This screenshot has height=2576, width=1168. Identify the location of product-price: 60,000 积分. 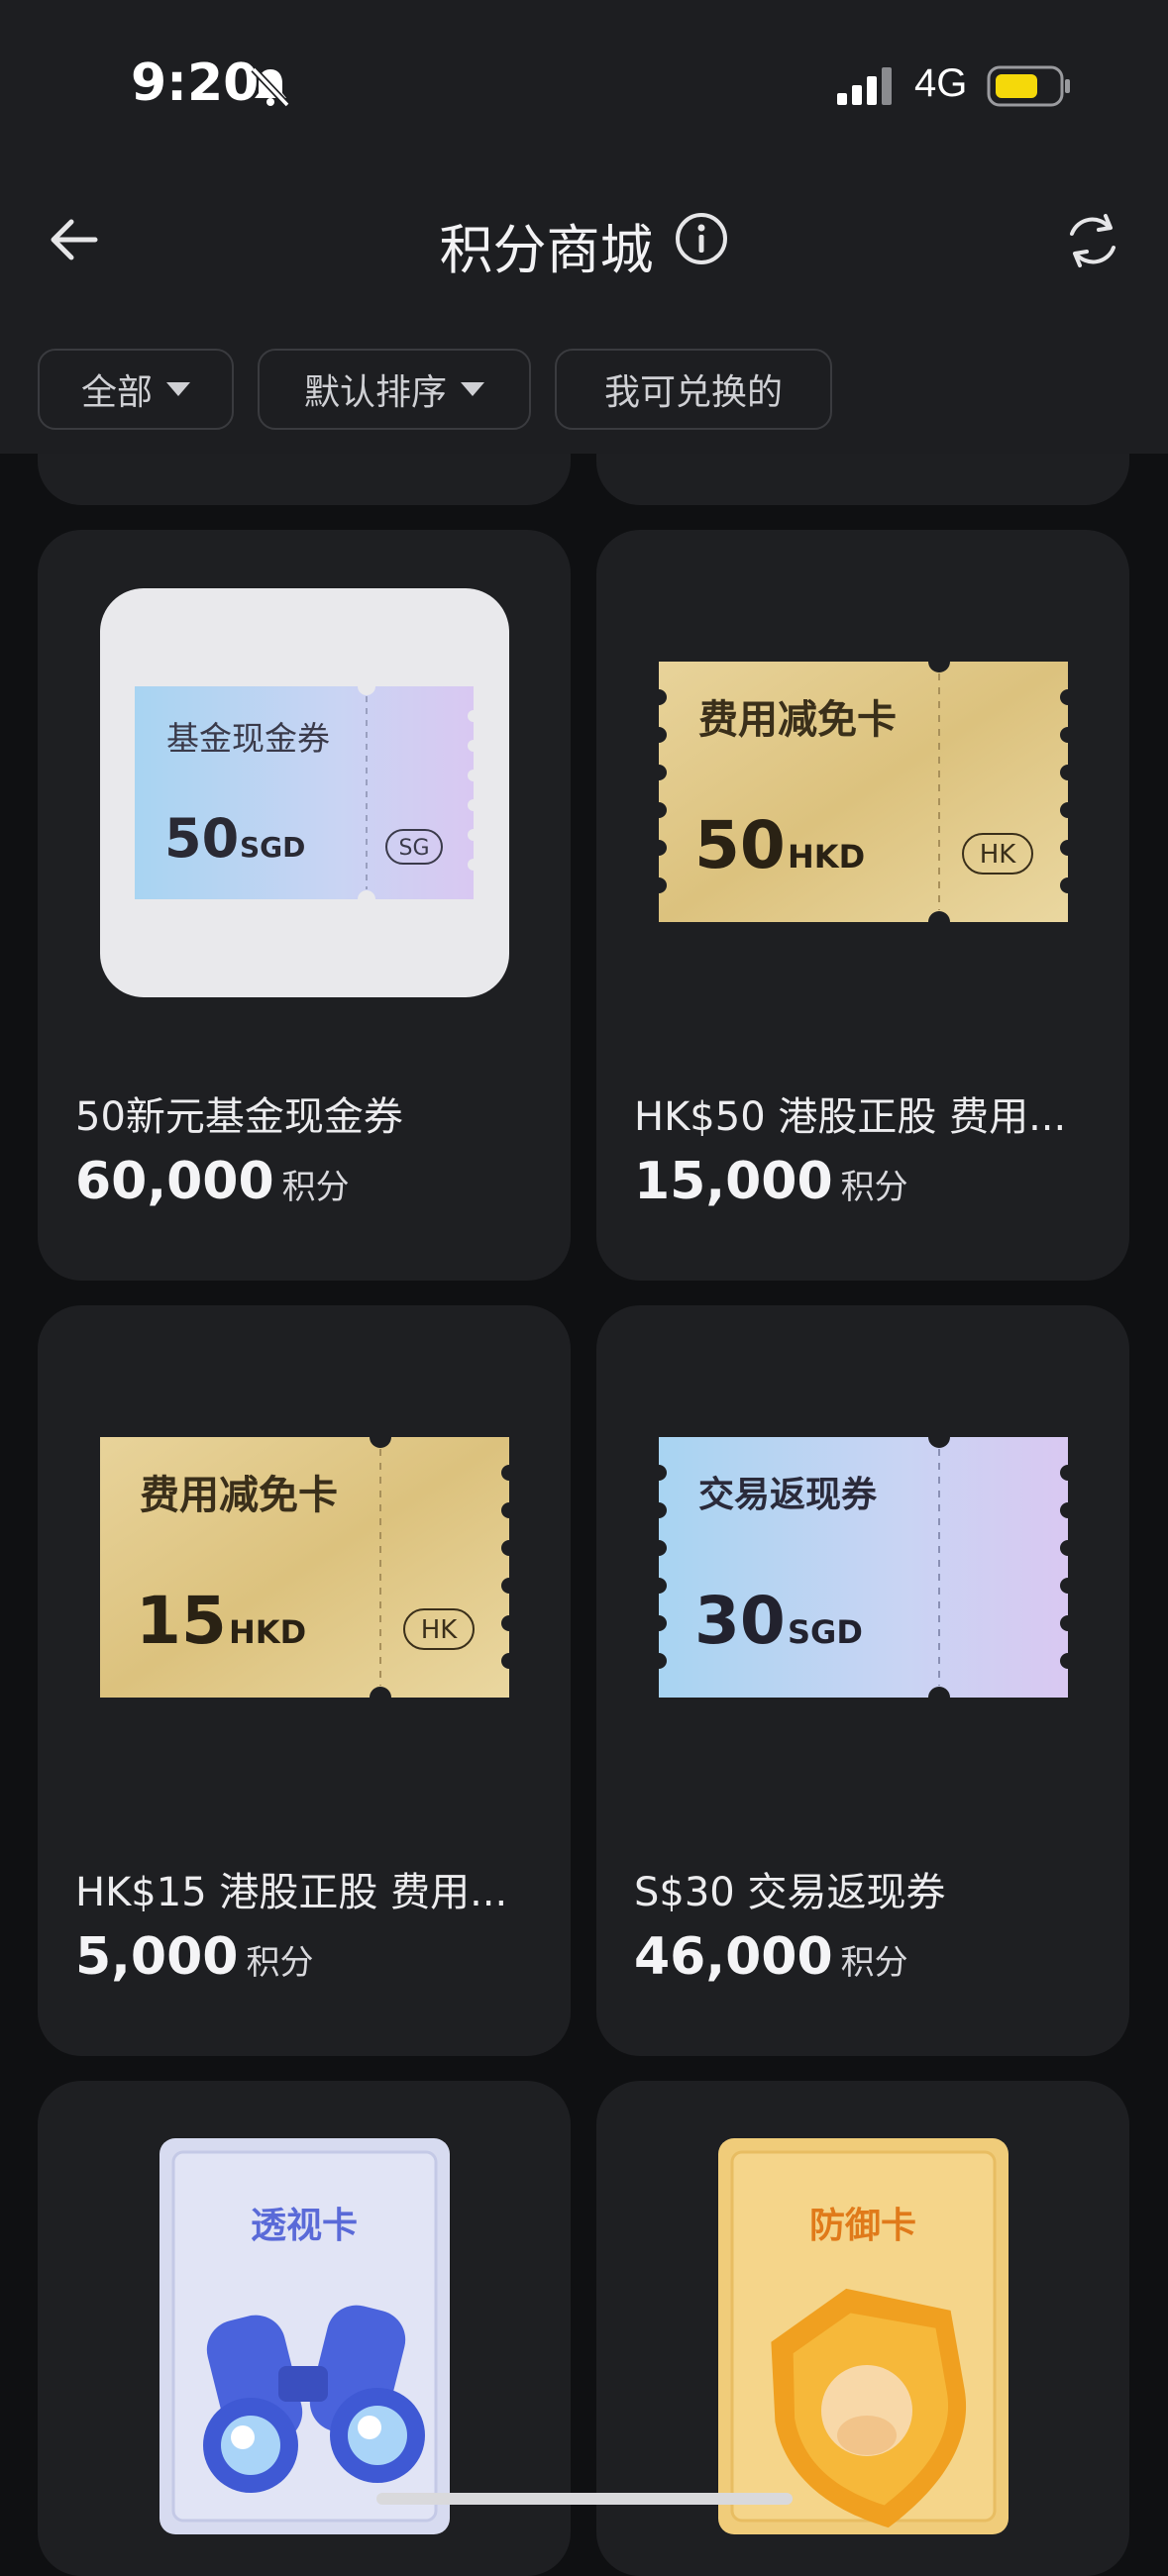
(212, 1181).